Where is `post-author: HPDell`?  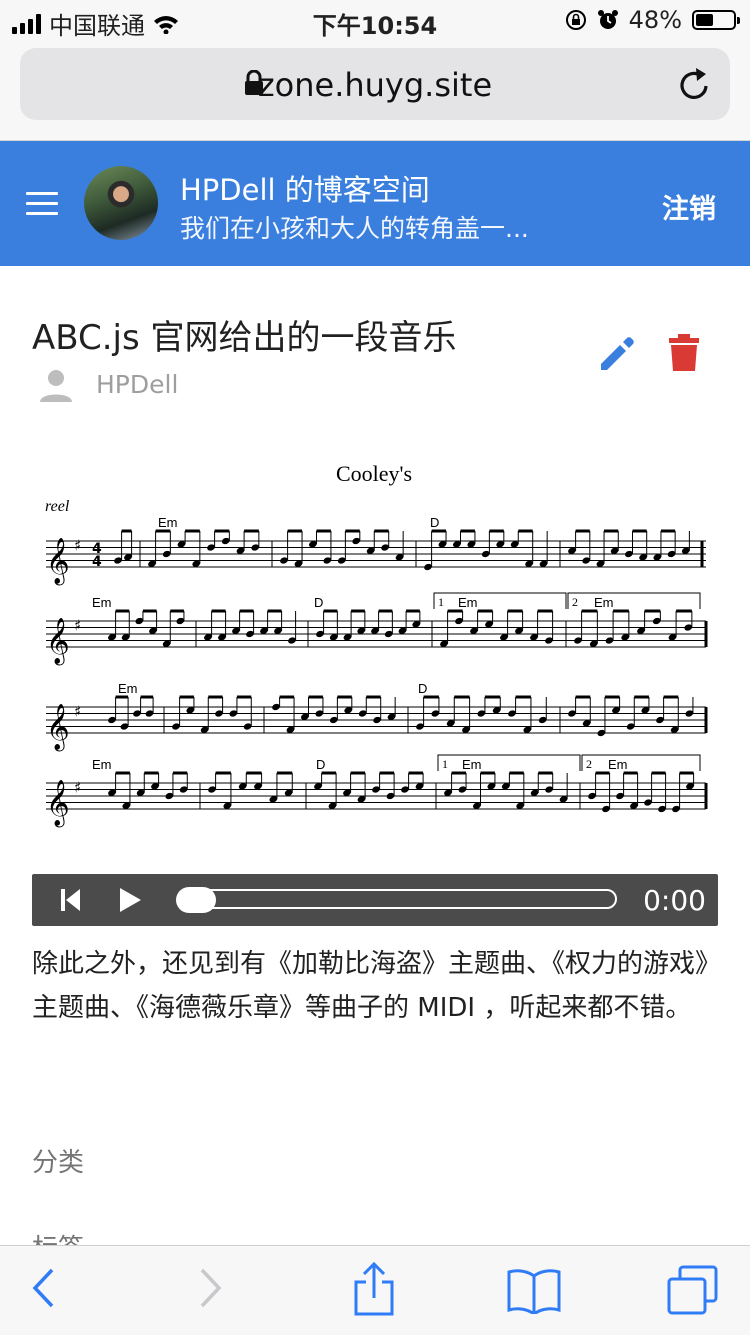
post-author: HPDell is located at coordinates (137, 384).